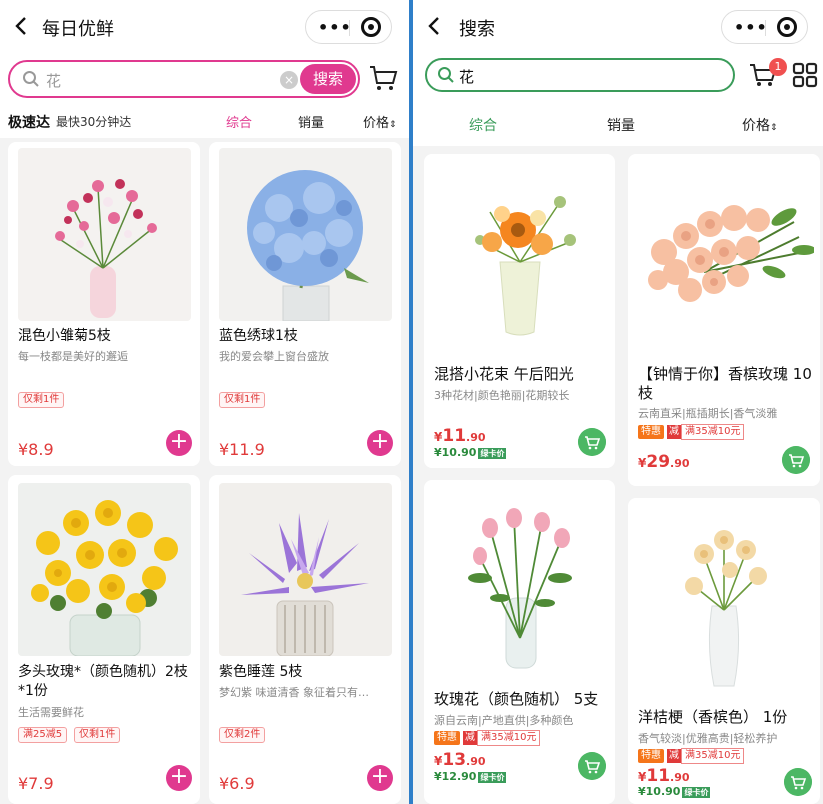  I want to click on product-name: 混色小雏菊5枝, so click(64, 336).